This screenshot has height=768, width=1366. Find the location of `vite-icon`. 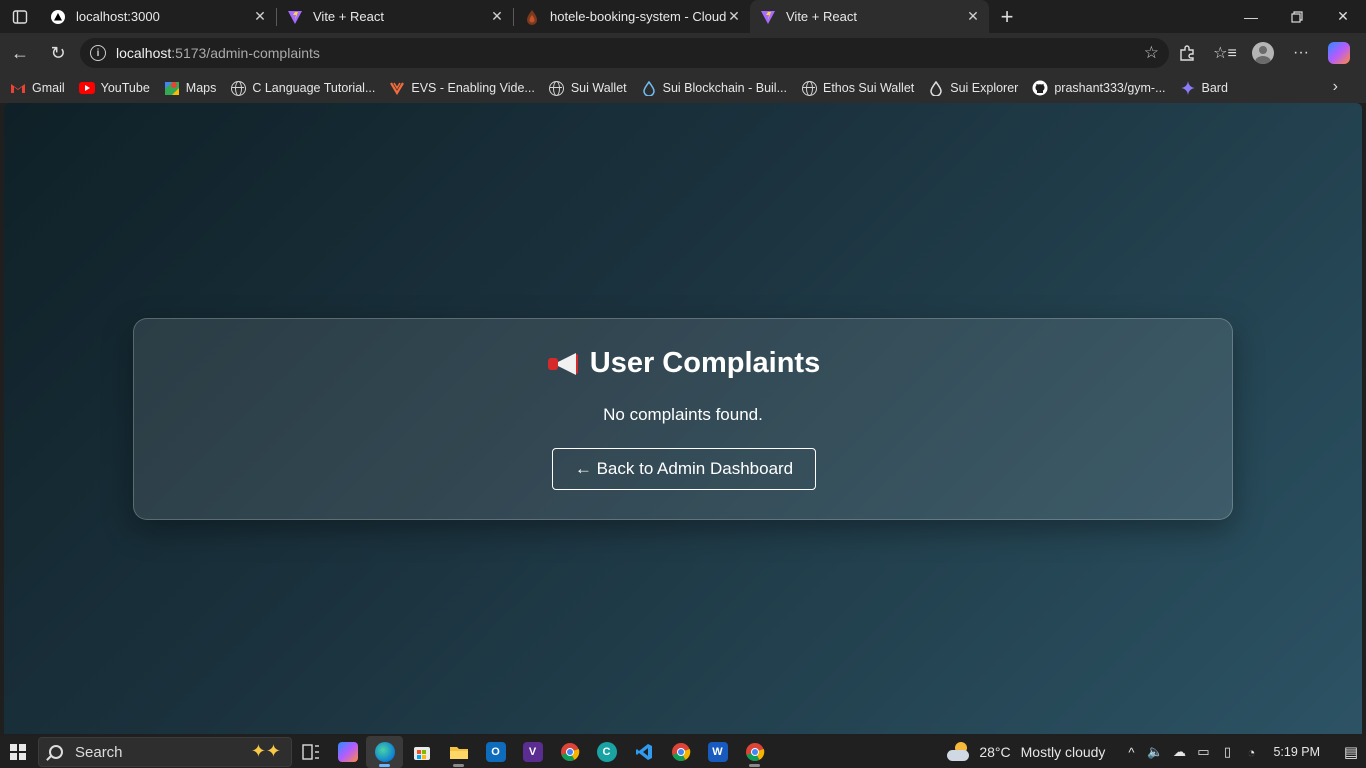

vite-icon is located at coordinates (295, 17).